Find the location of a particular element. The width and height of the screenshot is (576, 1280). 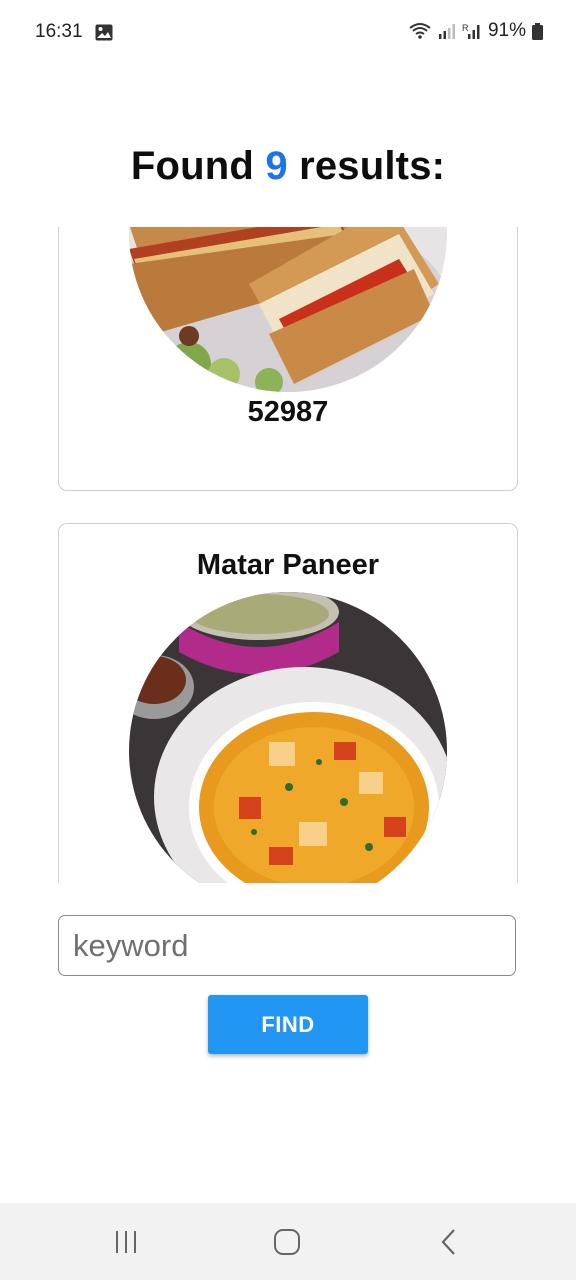

signal-r-icon: R is located at coordinates (471, 31).